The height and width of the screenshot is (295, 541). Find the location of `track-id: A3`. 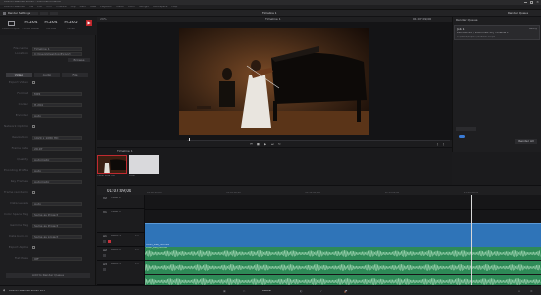

track-id: A3 is located at coordinates (105, 264).